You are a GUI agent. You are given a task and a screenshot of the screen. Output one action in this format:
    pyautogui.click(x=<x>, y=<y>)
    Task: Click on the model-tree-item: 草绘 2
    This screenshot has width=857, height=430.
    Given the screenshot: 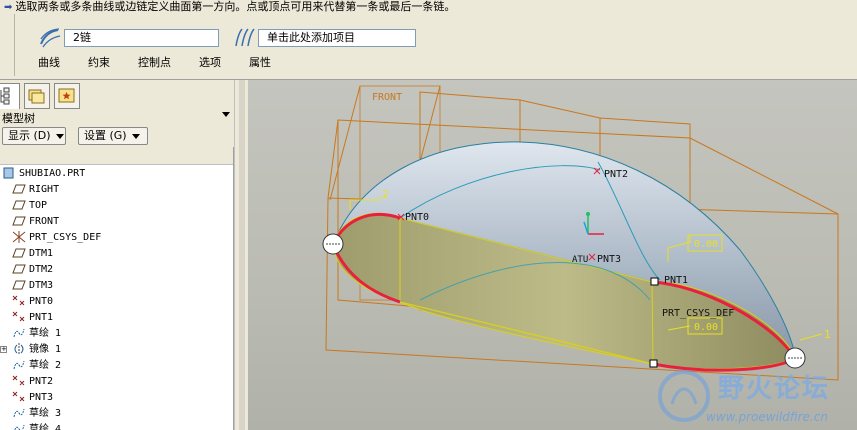 What is the action you would take?
    pyautogui.click(x=36, y=366)
    